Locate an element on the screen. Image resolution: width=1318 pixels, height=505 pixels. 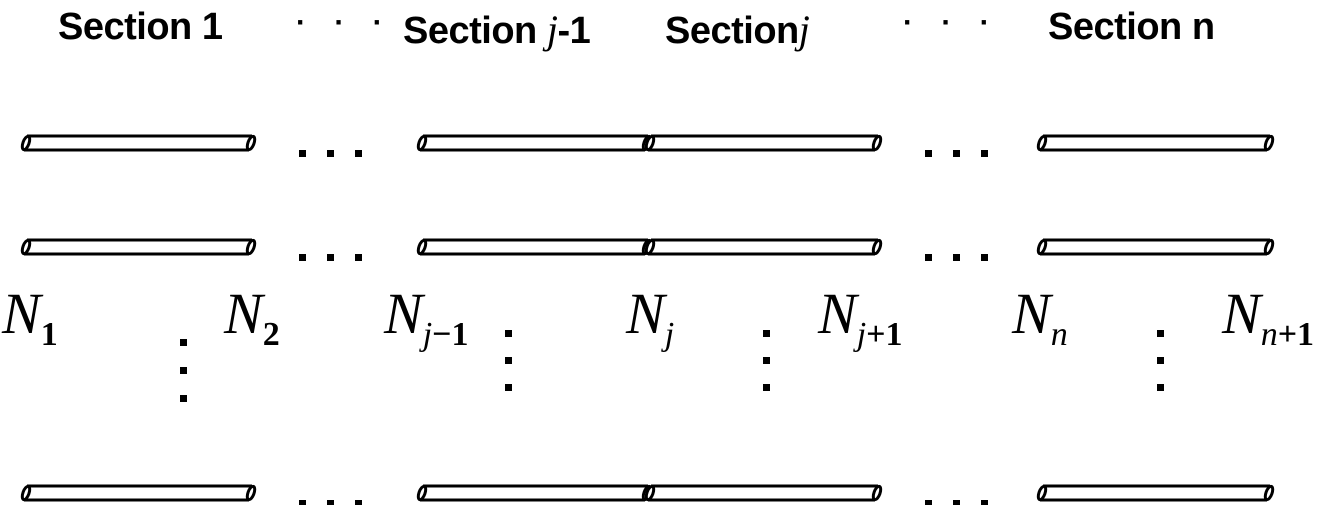
node-label-2: N2 is located at coordinates (252, 317).